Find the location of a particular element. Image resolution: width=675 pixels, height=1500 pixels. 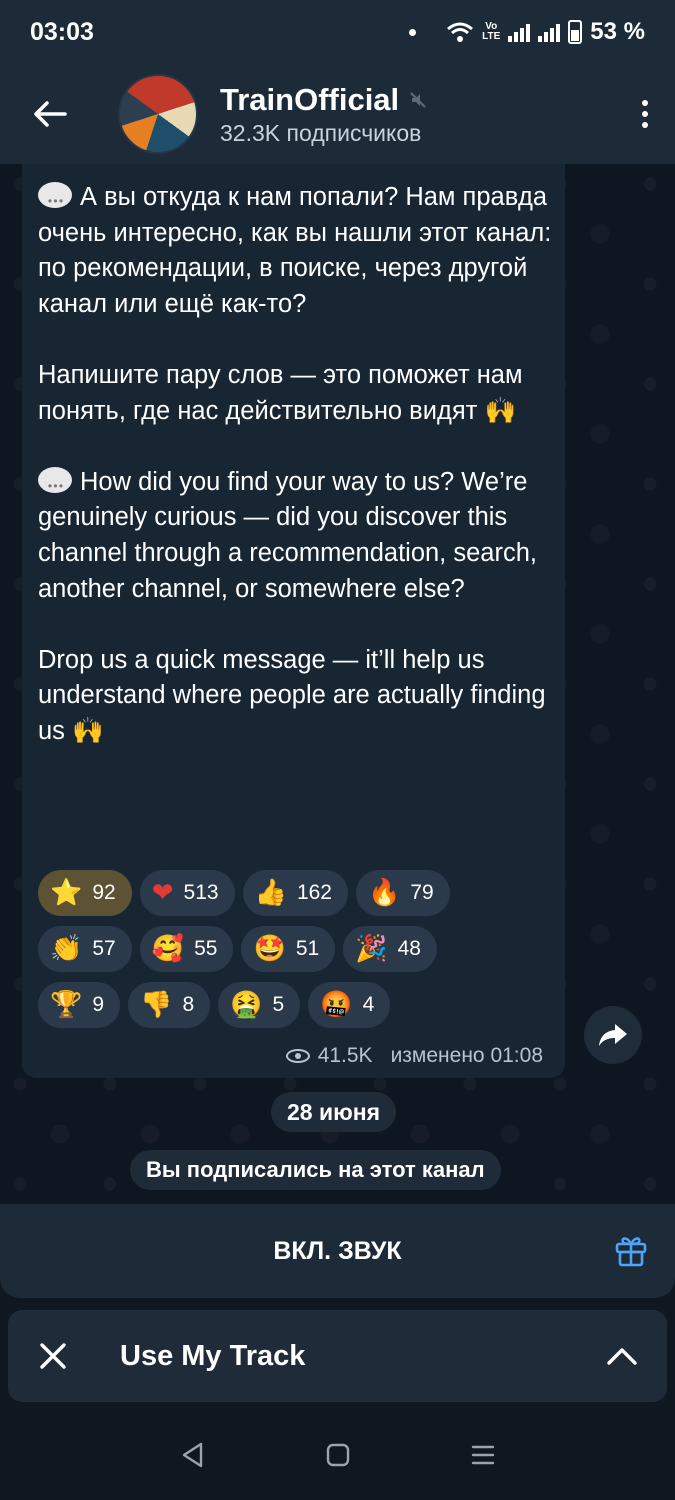

reaction-row: 👏 57 🥰 55 🤩 51 🎉 48 is located at coordinates (298, 949).